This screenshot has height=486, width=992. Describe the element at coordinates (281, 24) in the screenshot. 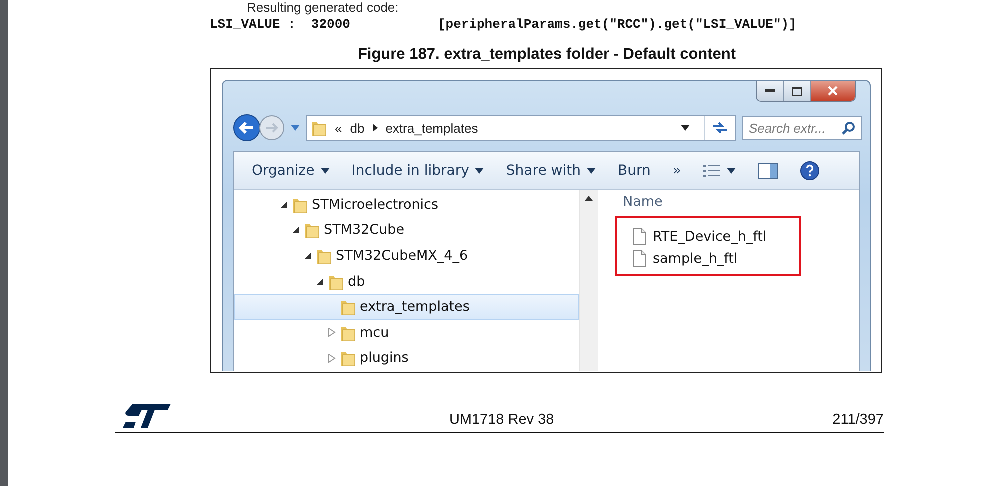

I see `code-text: LSI_VALUE : 32000` at that location.